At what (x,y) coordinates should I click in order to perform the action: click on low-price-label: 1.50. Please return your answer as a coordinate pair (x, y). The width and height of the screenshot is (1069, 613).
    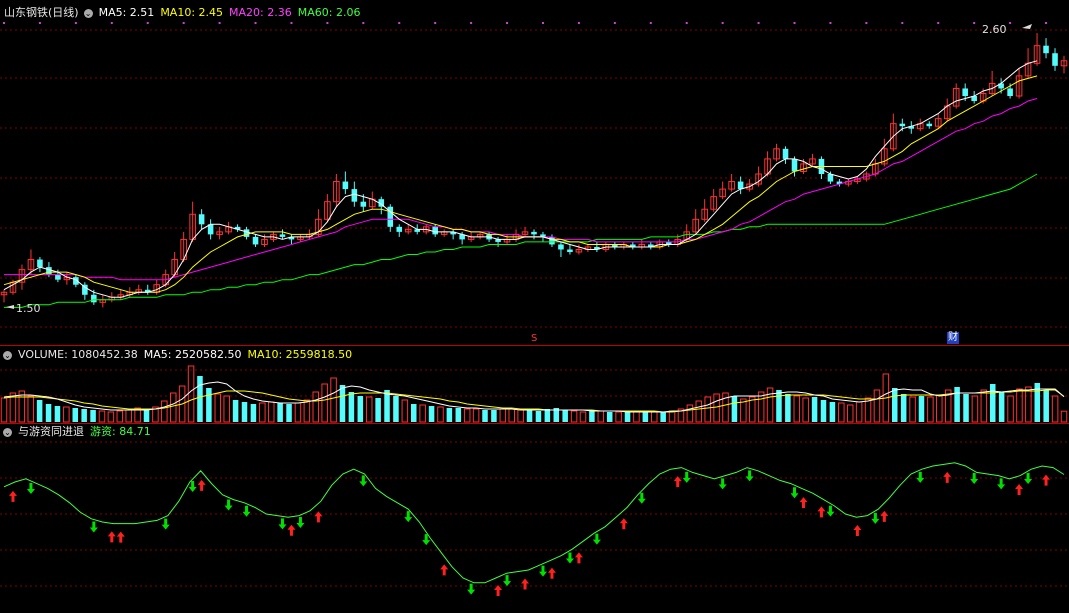
    Looking at the image, I should click on (28, 308).